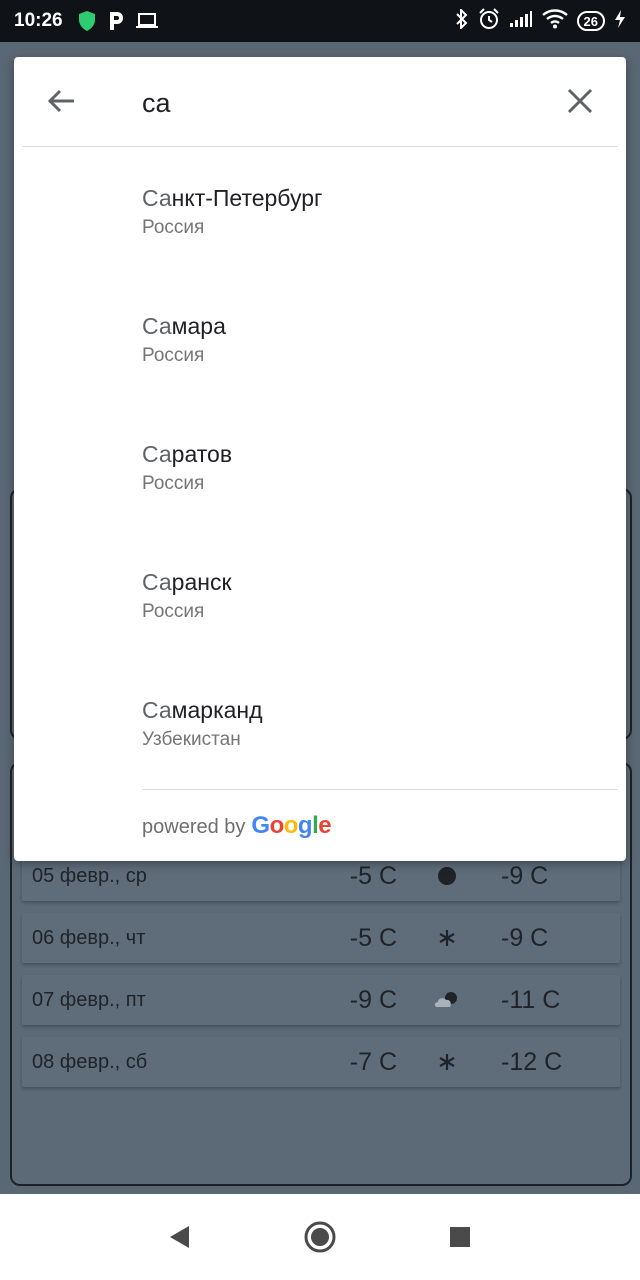 The image size is (640, 1280). Describe the element at coordinates (320, 21) in the screenshot. I see `status-bar: 10:26 26` at that location.